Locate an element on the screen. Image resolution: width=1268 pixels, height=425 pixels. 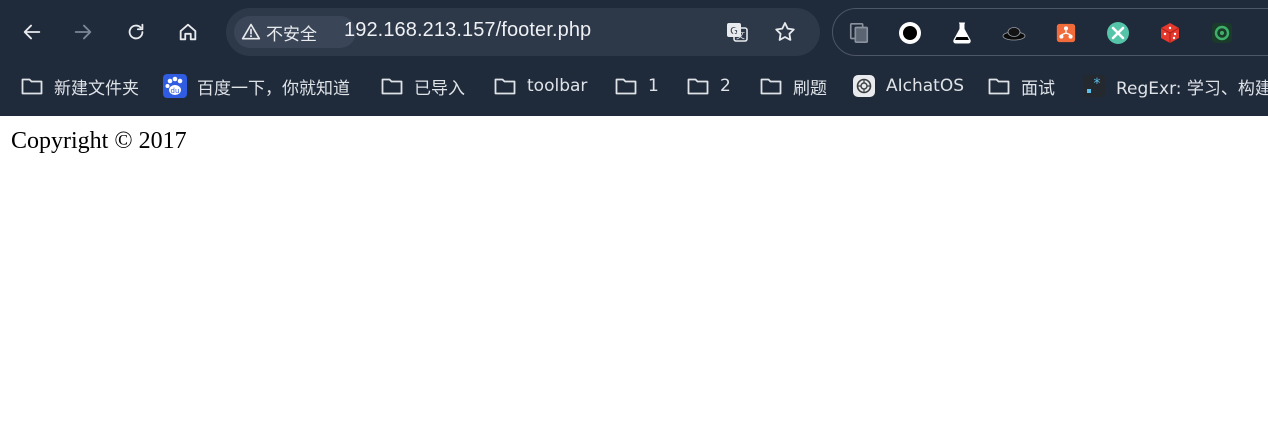
bookmark-label: 新建文件夹 is located at coordinates (96, 88).